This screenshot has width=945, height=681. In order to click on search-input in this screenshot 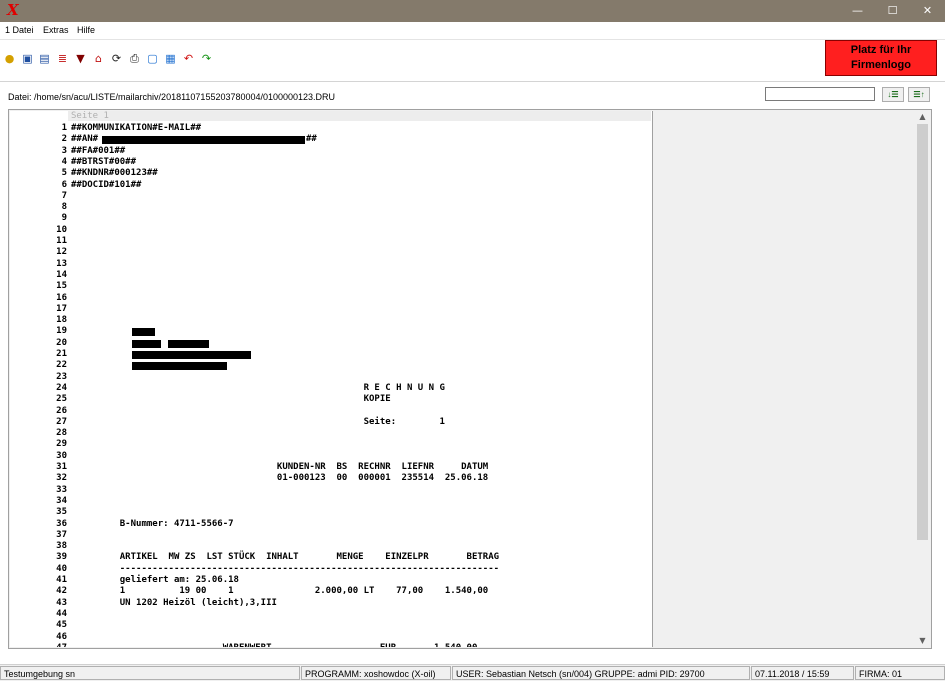, I will do `click(820, 94)`.